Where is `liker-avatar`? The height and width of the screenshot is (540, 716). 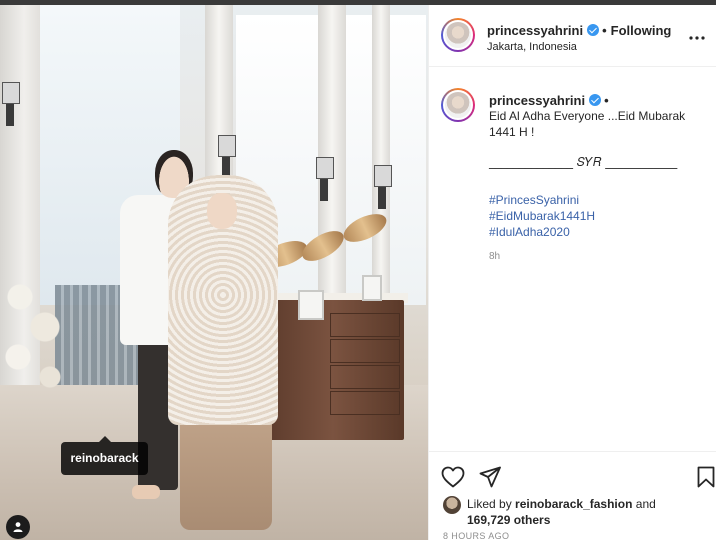 liker-avatar is located at coordinates (452, 505).